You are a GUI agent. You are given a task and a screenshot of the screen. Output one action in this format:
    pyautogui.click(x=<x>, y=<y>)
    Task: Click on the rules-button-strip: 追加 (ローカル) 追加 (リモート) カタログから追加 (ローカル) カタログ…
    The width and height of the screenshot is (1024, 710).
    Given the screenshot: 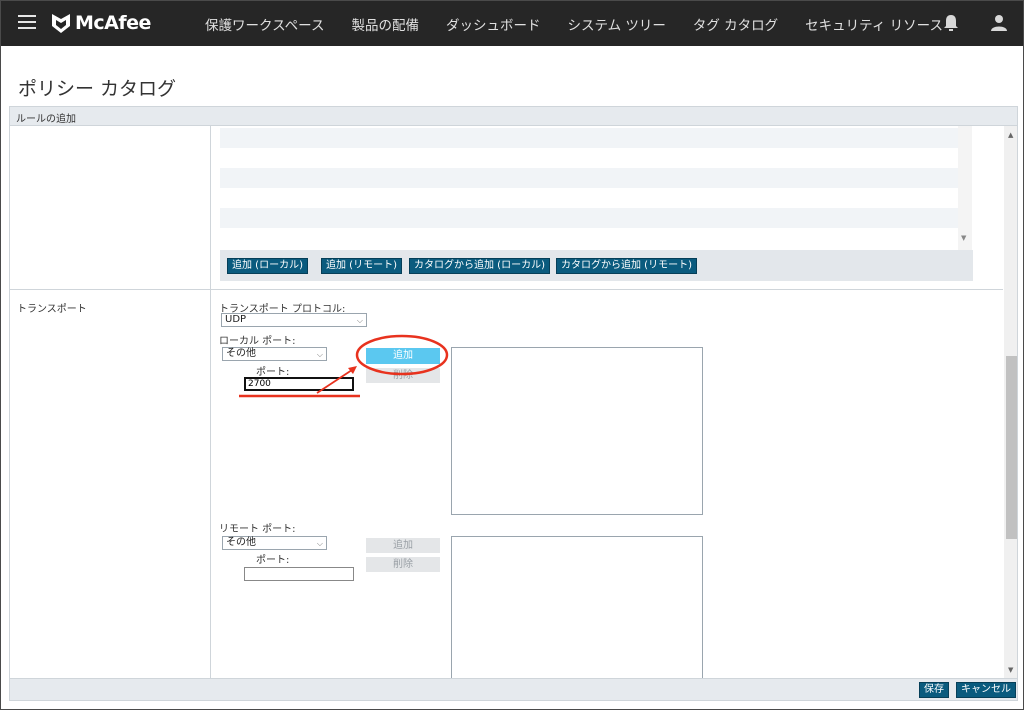 What is the action you would take?
    pyautogui.click(x=596, y=265)
    